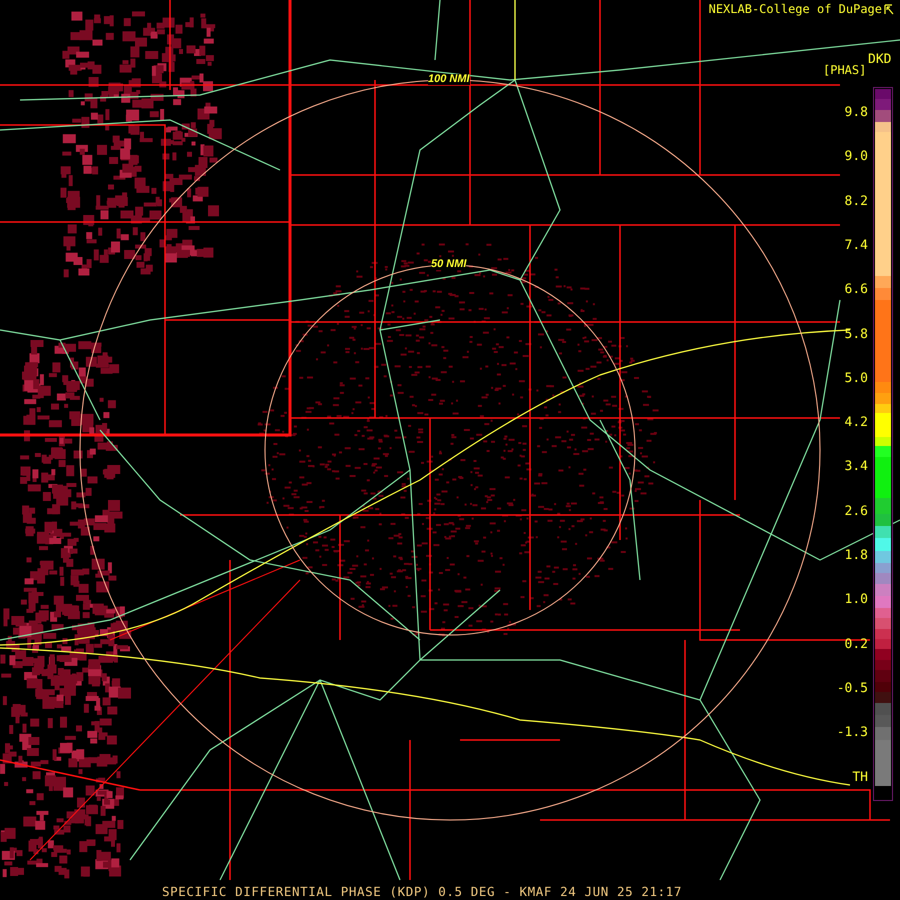 Image resolution: width=900 pixels, height=900 pixels. I want to click on legend-tick-label: 1.8, so click(856, 555).